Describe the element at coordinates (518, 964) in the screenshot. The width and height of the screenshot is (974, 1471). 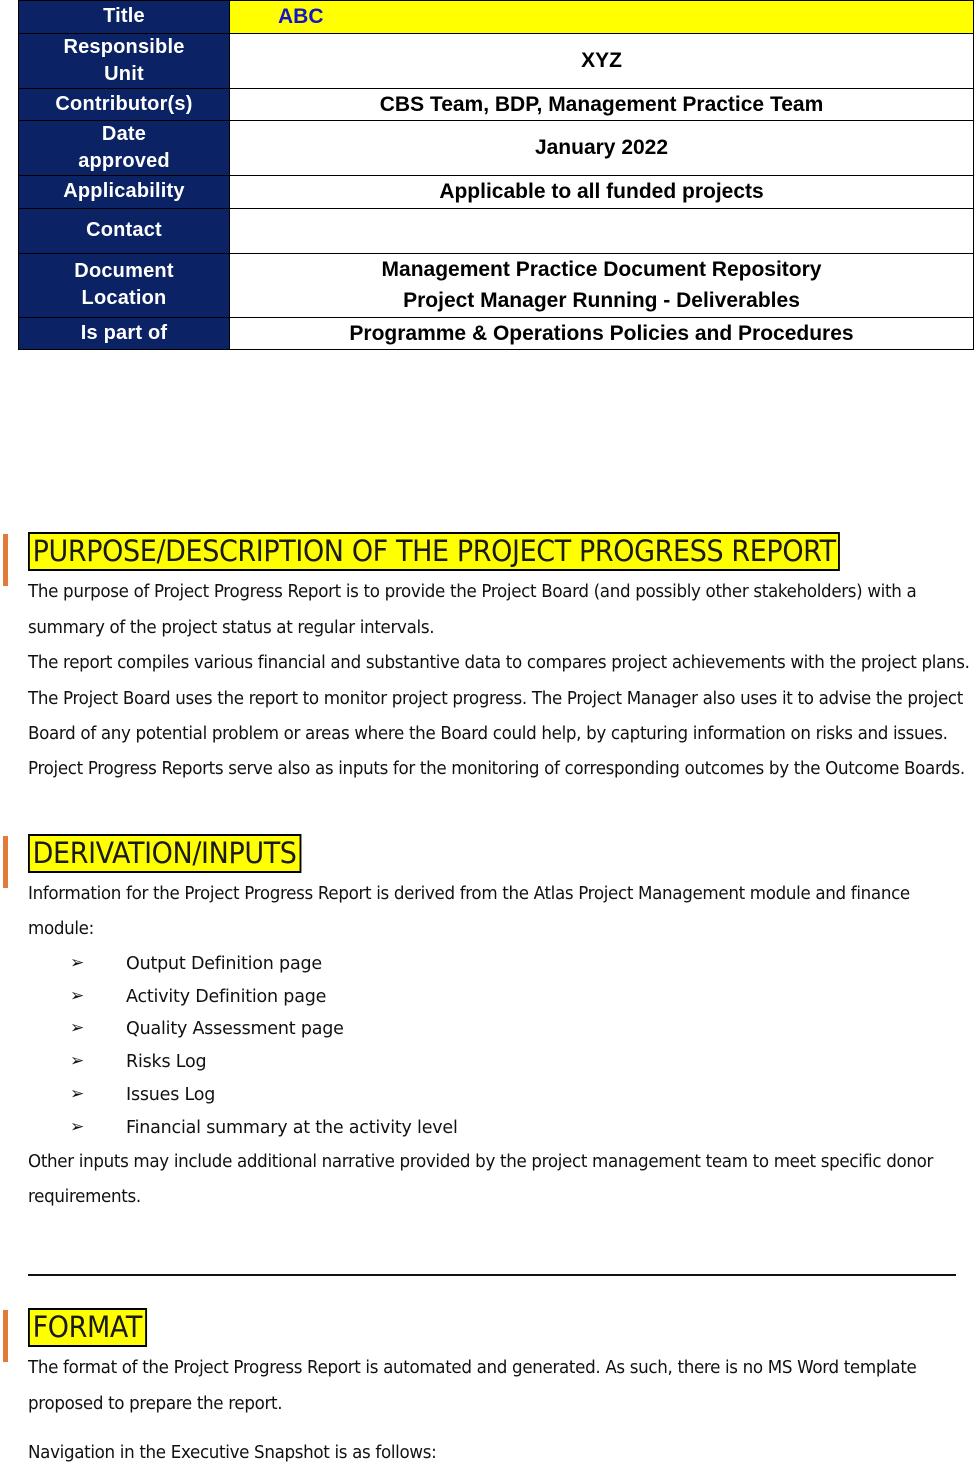
I see `list-item: ➢ Output Definition page` at that location.